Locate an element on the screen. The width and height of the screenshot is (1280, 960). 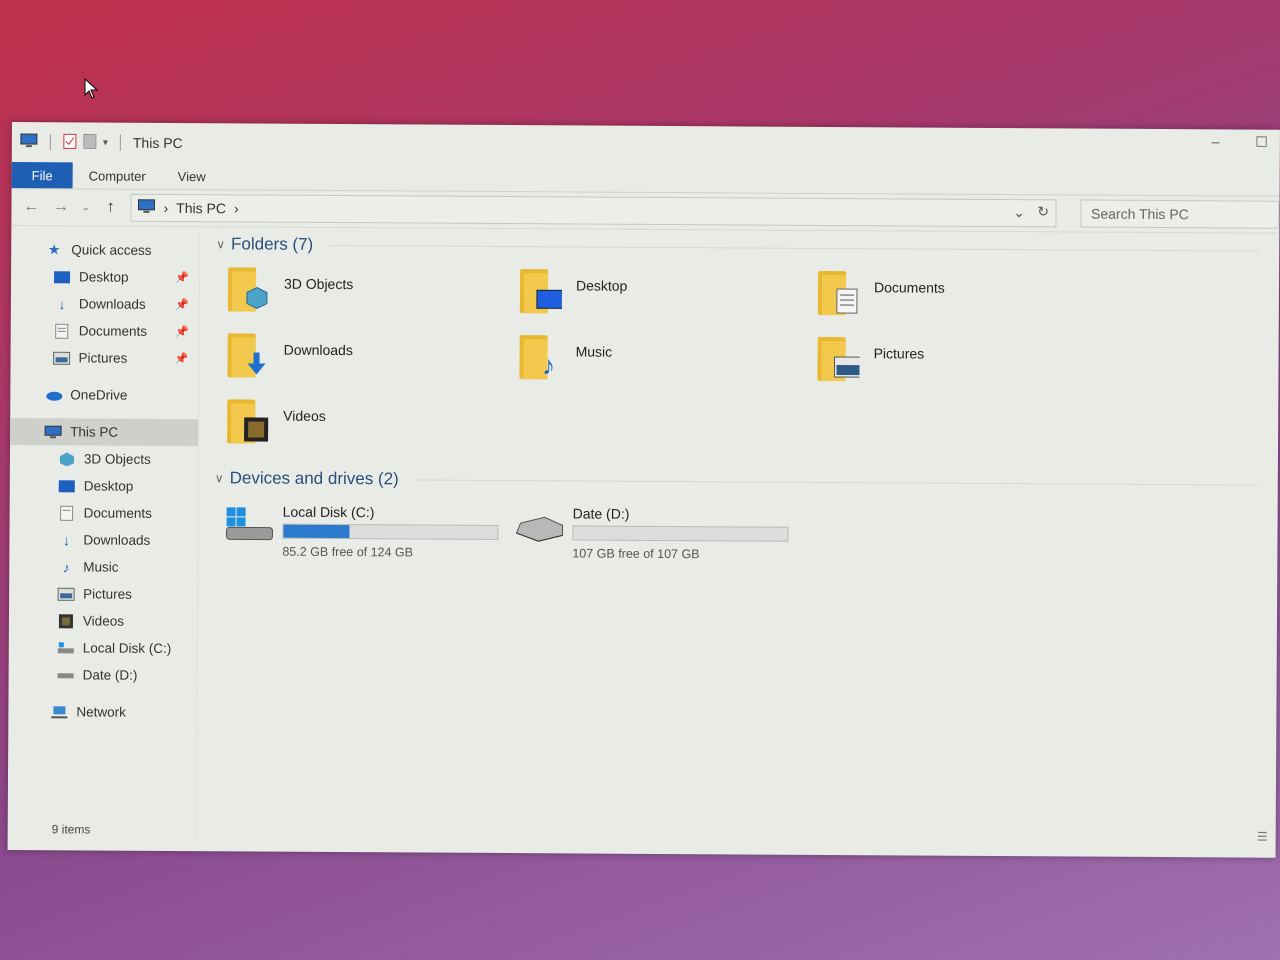
nav-this-pc: This PC is located at coordinates (104, 432).